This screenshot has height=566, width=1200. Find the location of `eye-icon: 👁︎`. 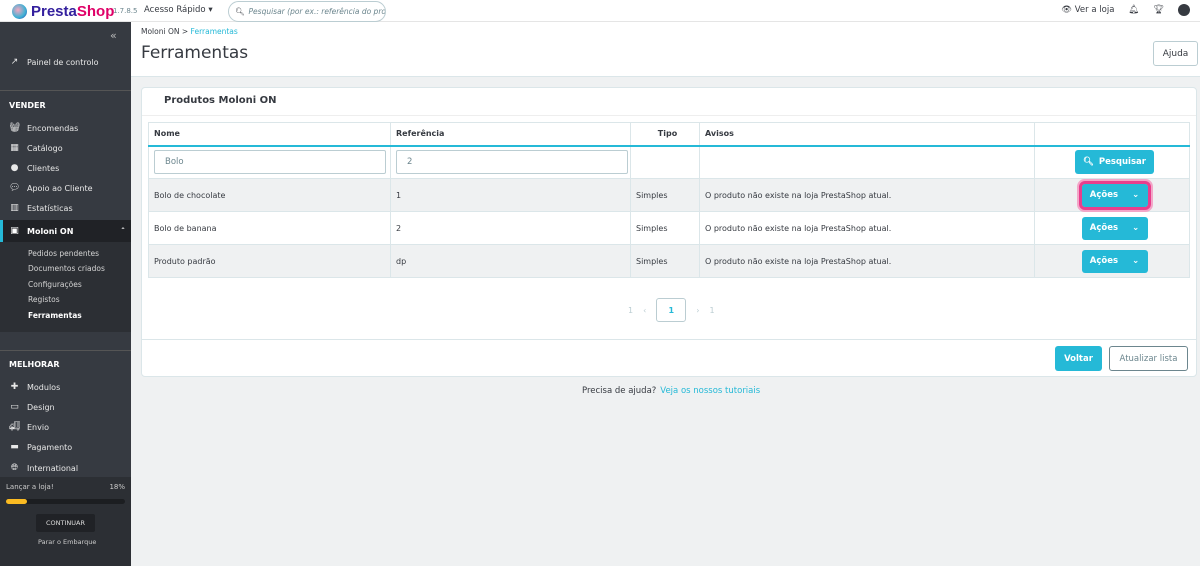

eye-icon: 👁︎ is located at coordinates (1067, 10).